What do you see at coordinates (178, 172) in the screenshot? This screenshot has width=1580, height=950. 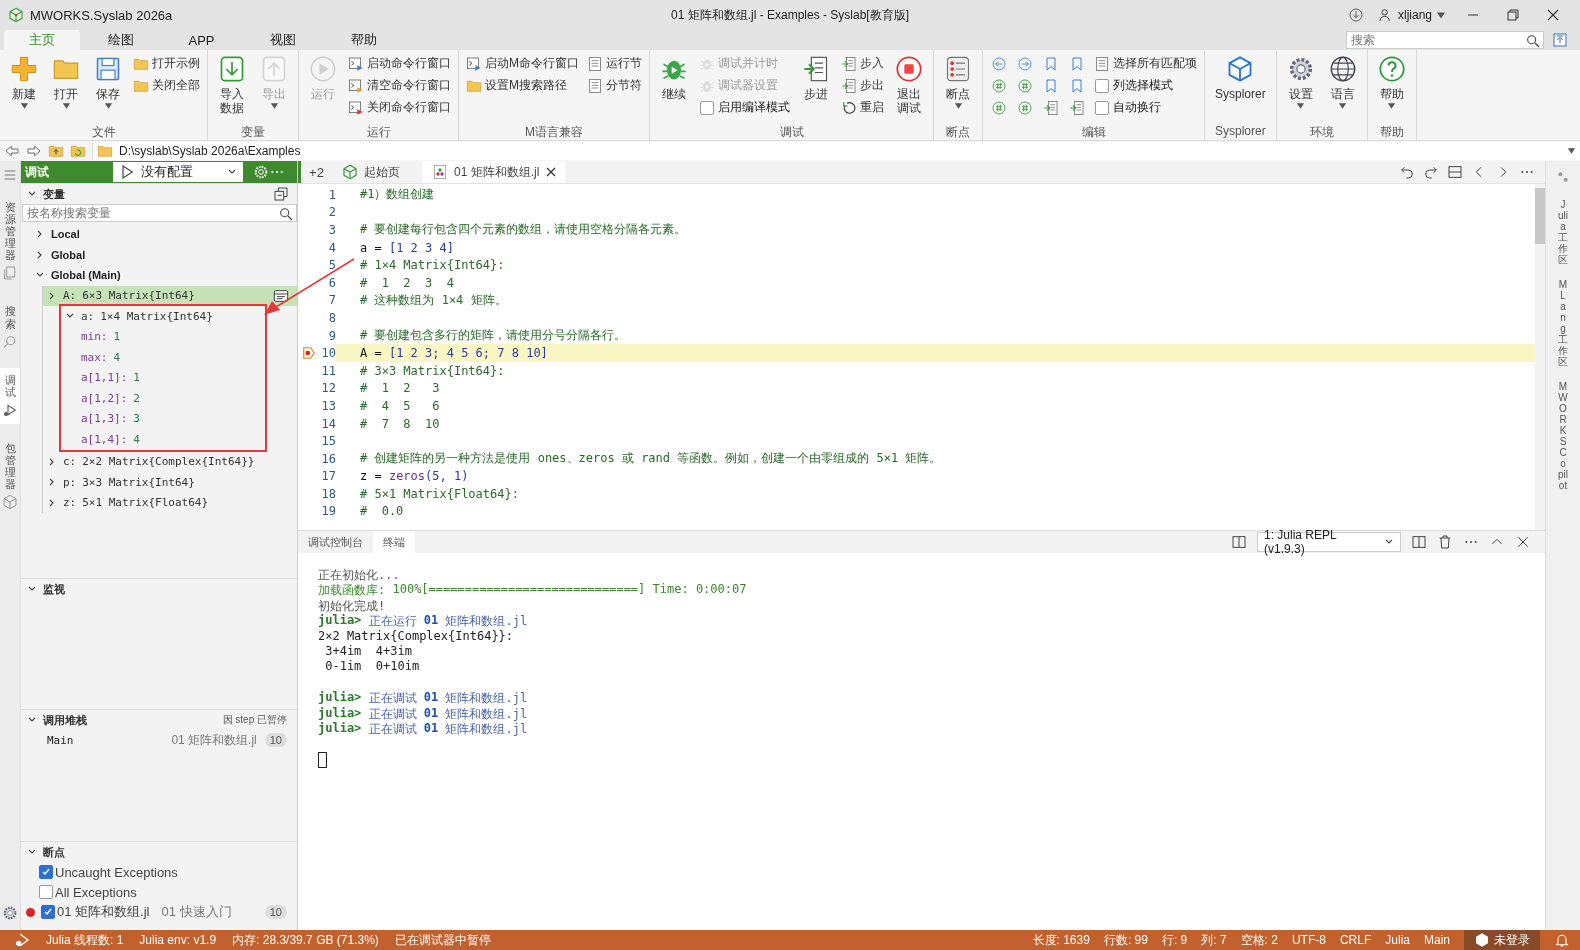 I see `config-dropdown: 没有配置` at bounding box center [178, 172].